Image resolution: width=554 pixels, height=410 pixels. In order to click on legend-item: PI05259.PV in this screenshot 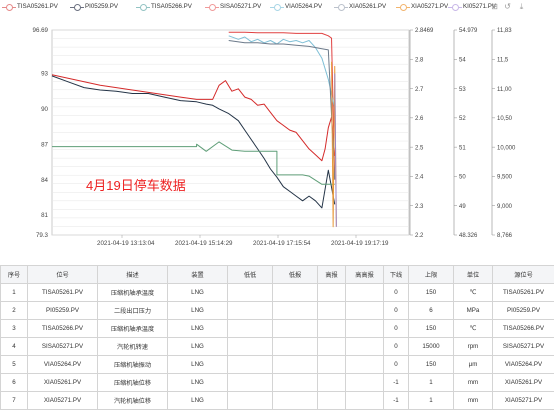, I will do `click(94, 7)`.